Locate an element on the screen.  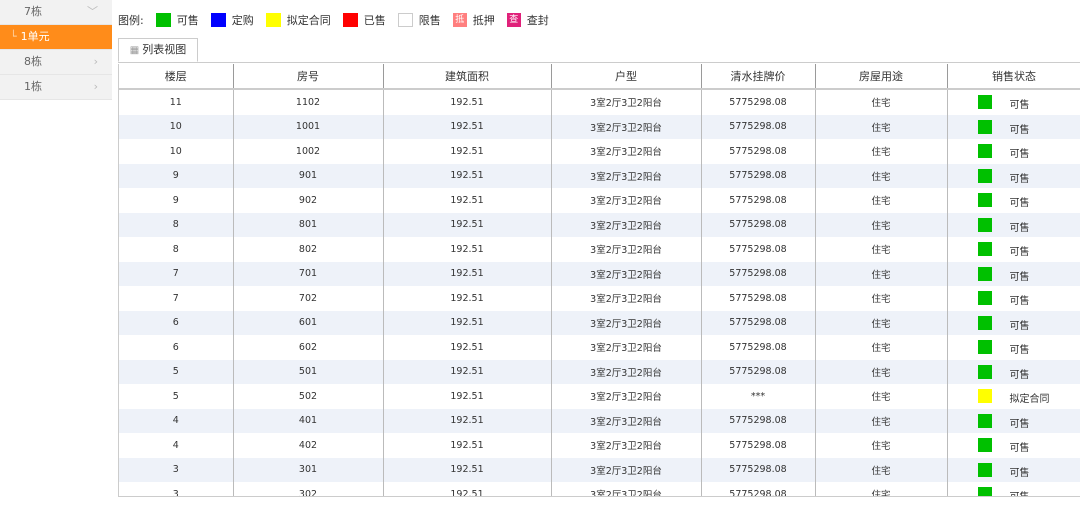
table-row: 5 502 192.51 3室2厅3卫2阳台 *** 住宅 拟定合同 is located at coordinates (599, 396).